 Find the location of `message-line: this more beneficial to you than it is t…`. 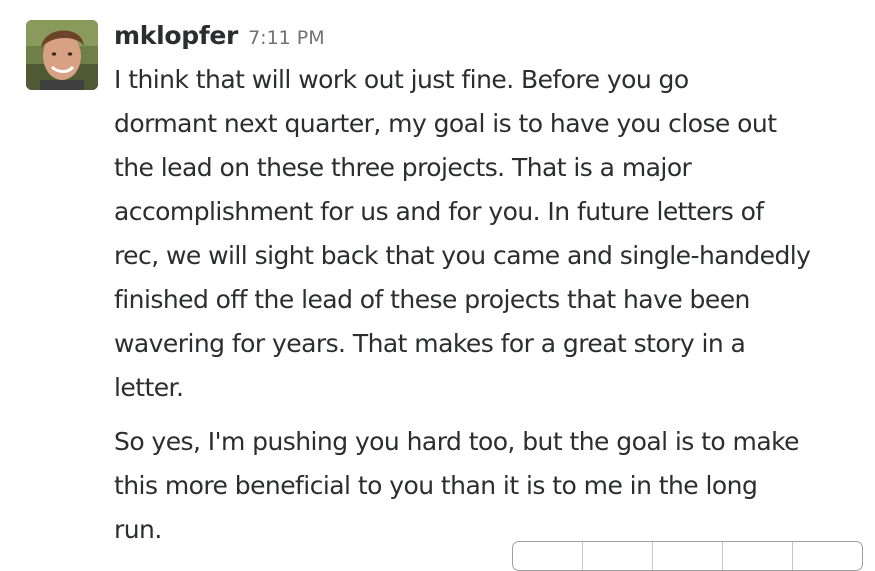

message-line: this more beneficial to you than it is t… is located at coordinates (436, 485).